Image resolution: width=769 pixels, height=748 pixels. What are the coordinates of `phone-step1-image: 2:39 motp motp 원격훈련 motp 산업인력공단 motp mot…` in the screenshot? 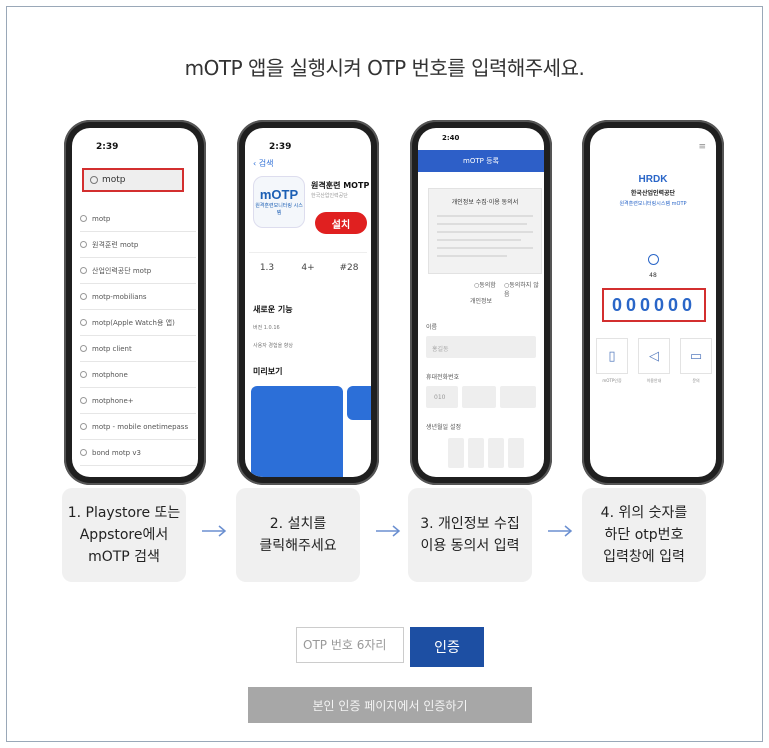 It's located at (135, 302).